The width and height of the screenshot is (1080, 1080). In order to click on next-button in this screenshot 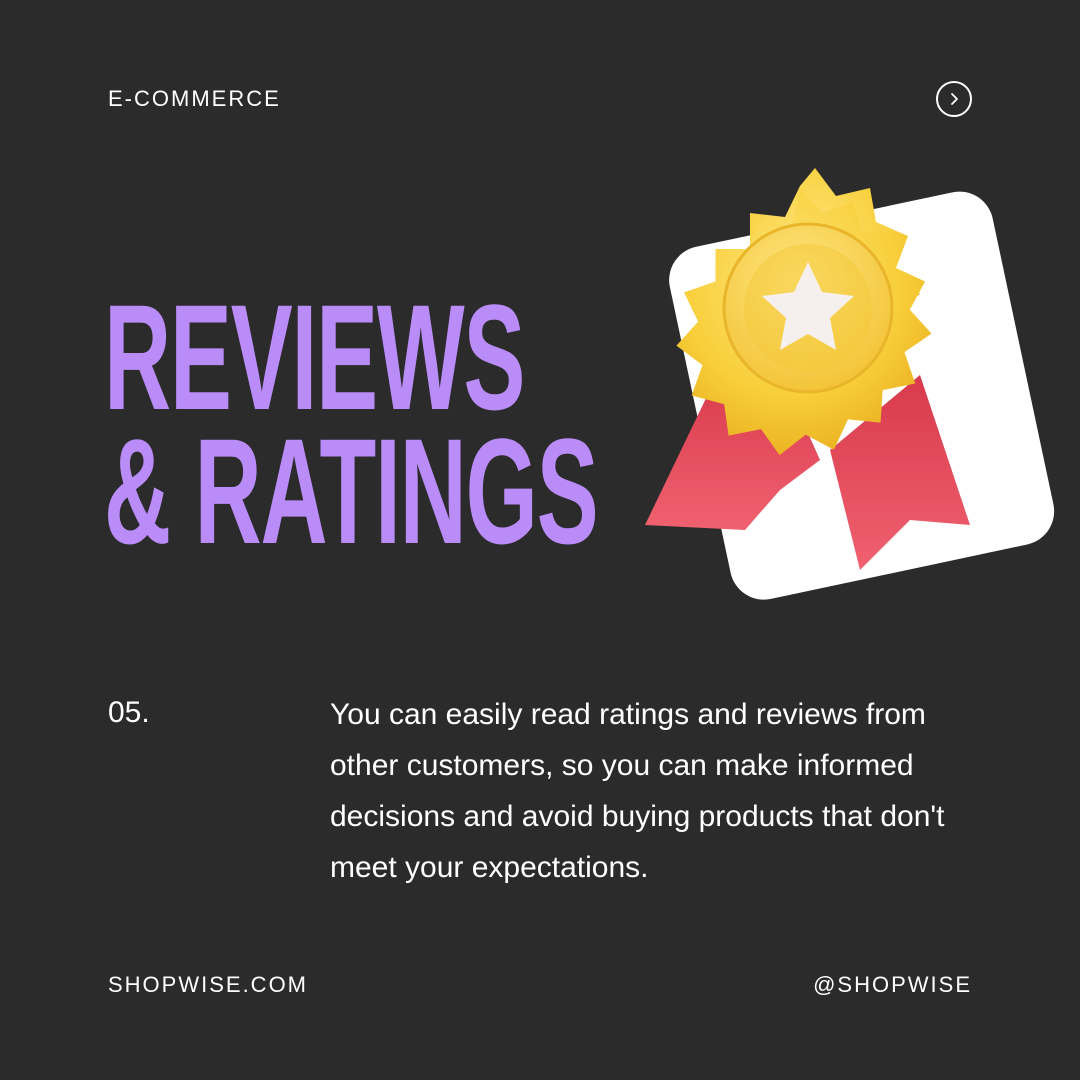, I will do `click(954, 99)`.